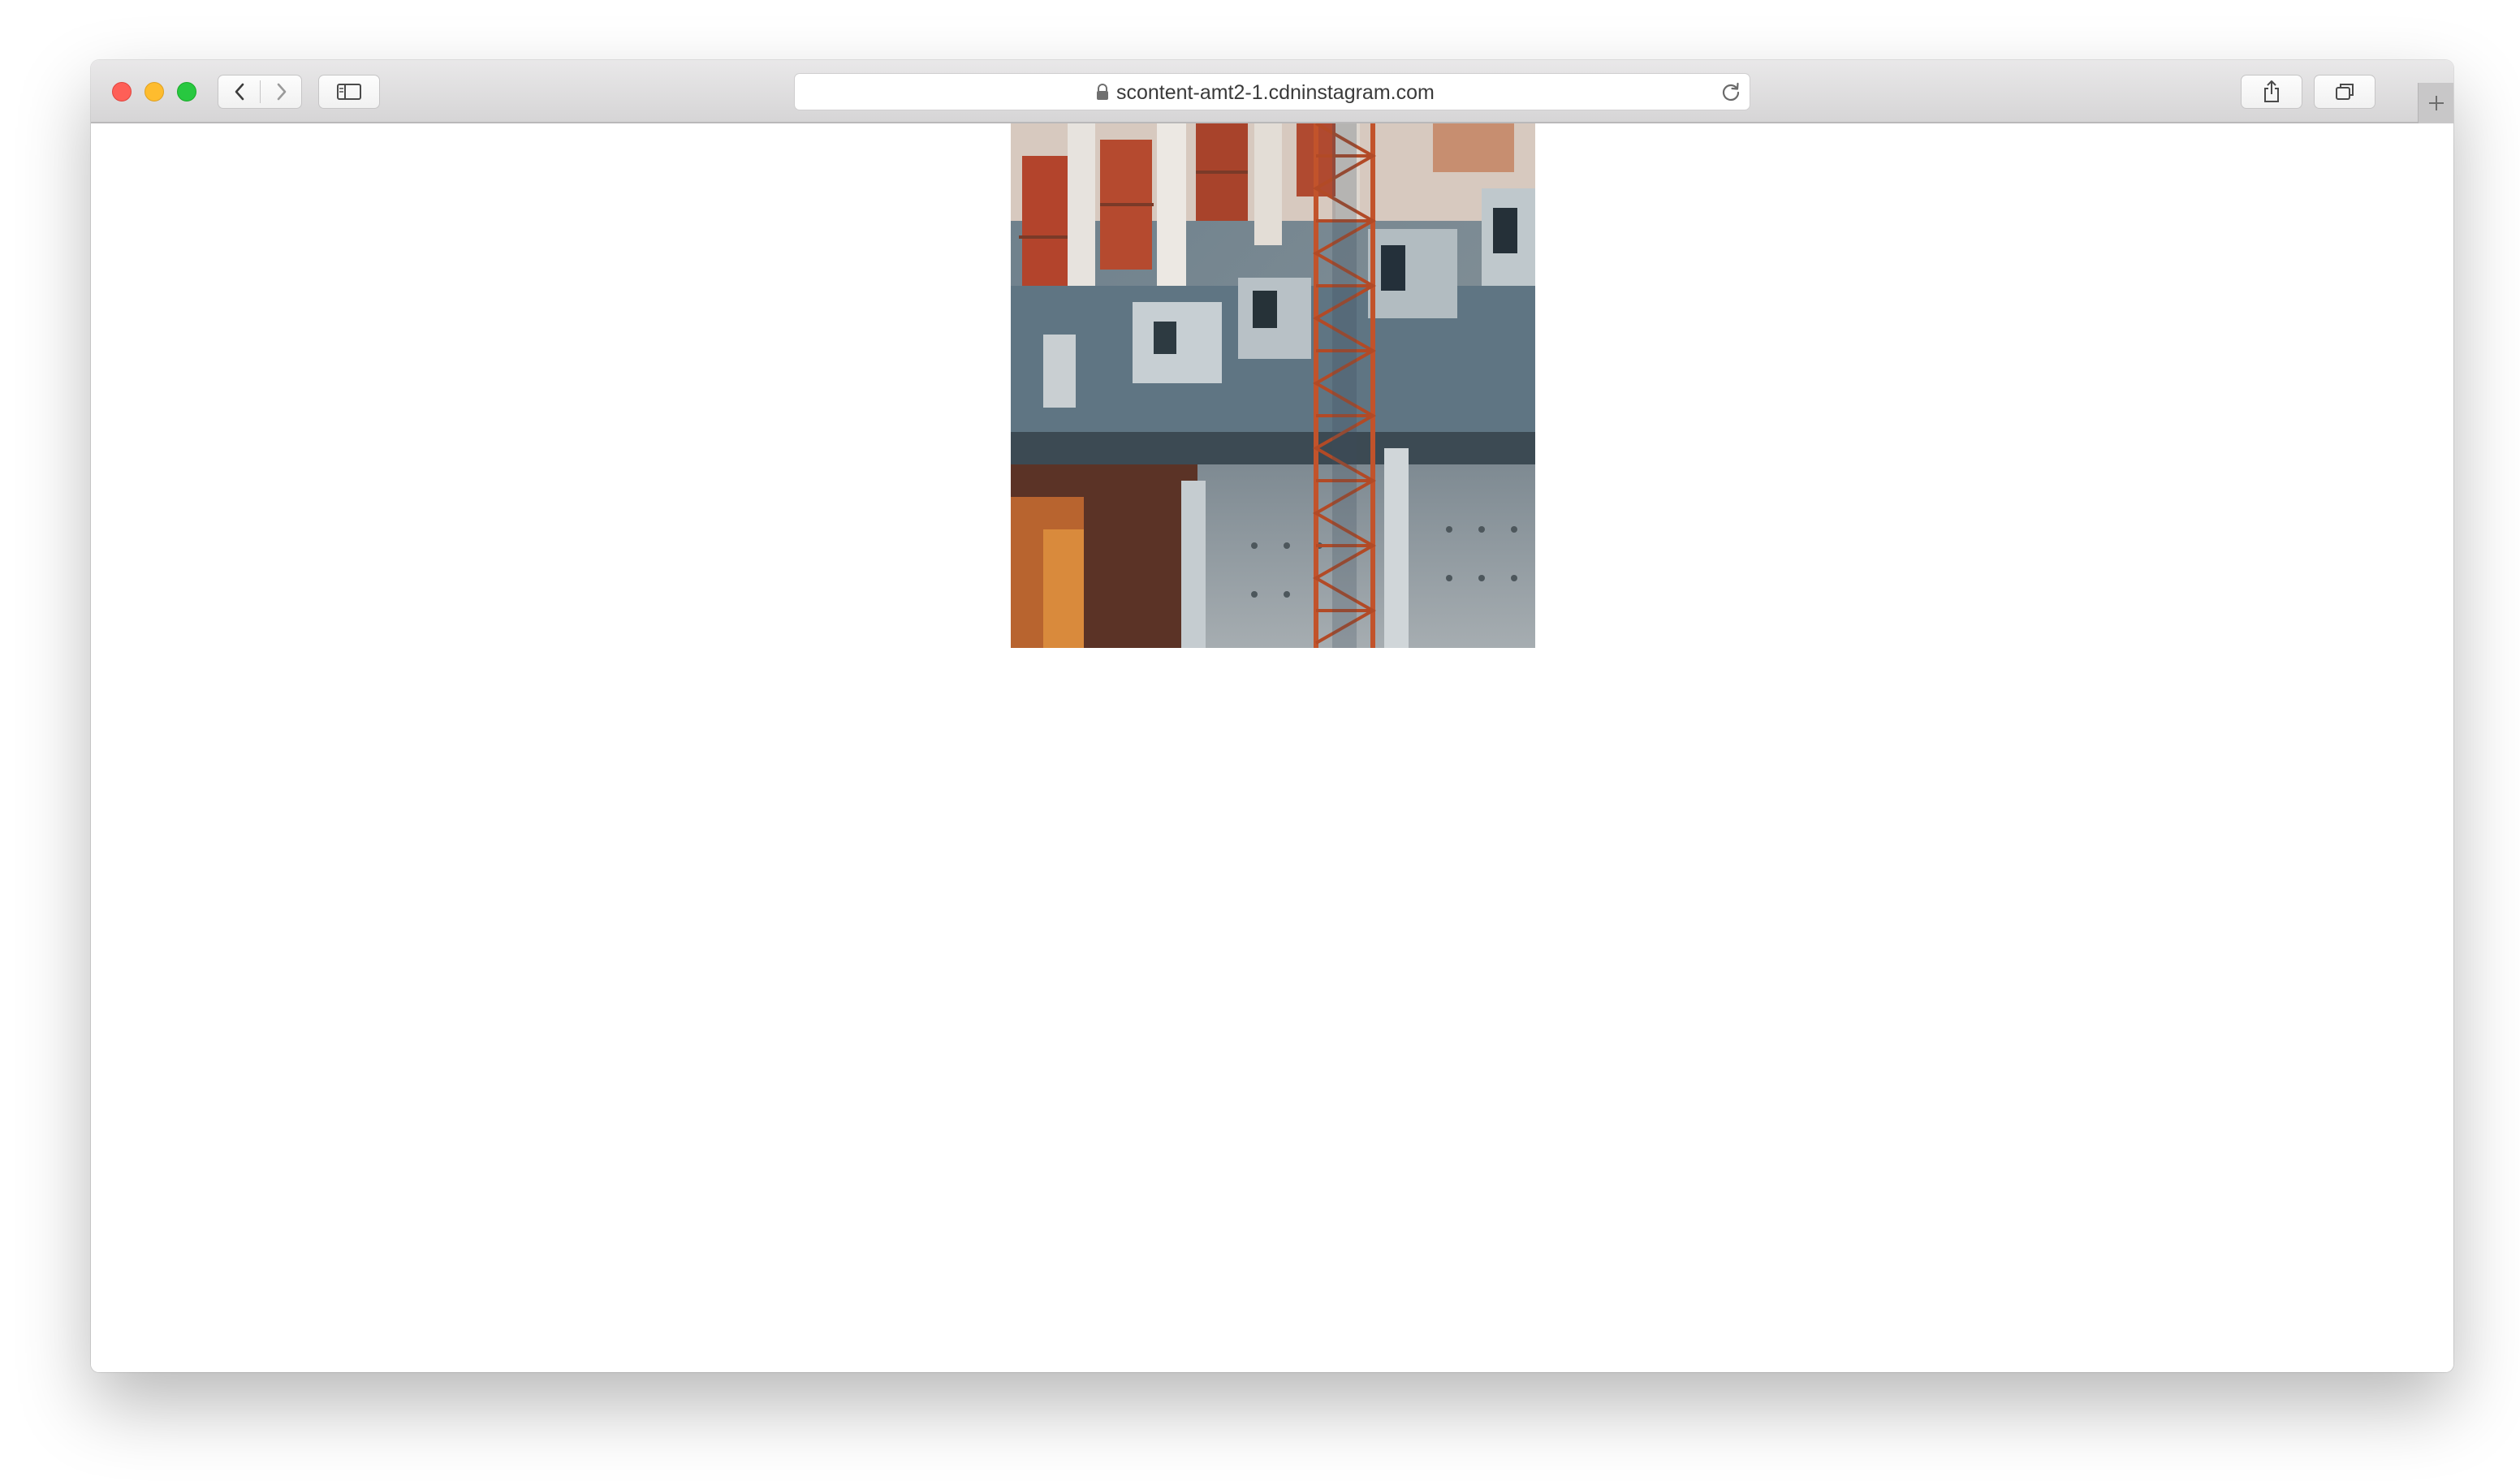 The image size is (2520, 1481). I want to click on chevron-right-icon, so click(281, 92).